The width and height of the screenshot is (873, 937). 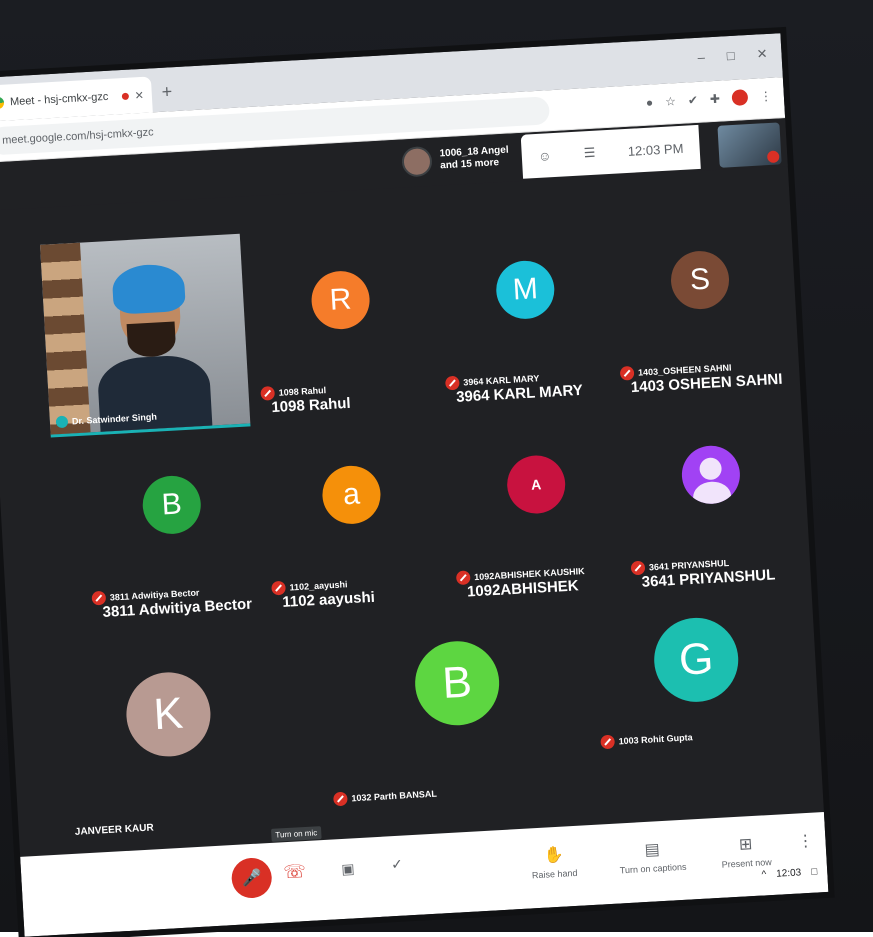 What do you see at coordinates (167, 92) in the screenshot?
I see `new-tab-button: +` at bounding box center [167, 92].